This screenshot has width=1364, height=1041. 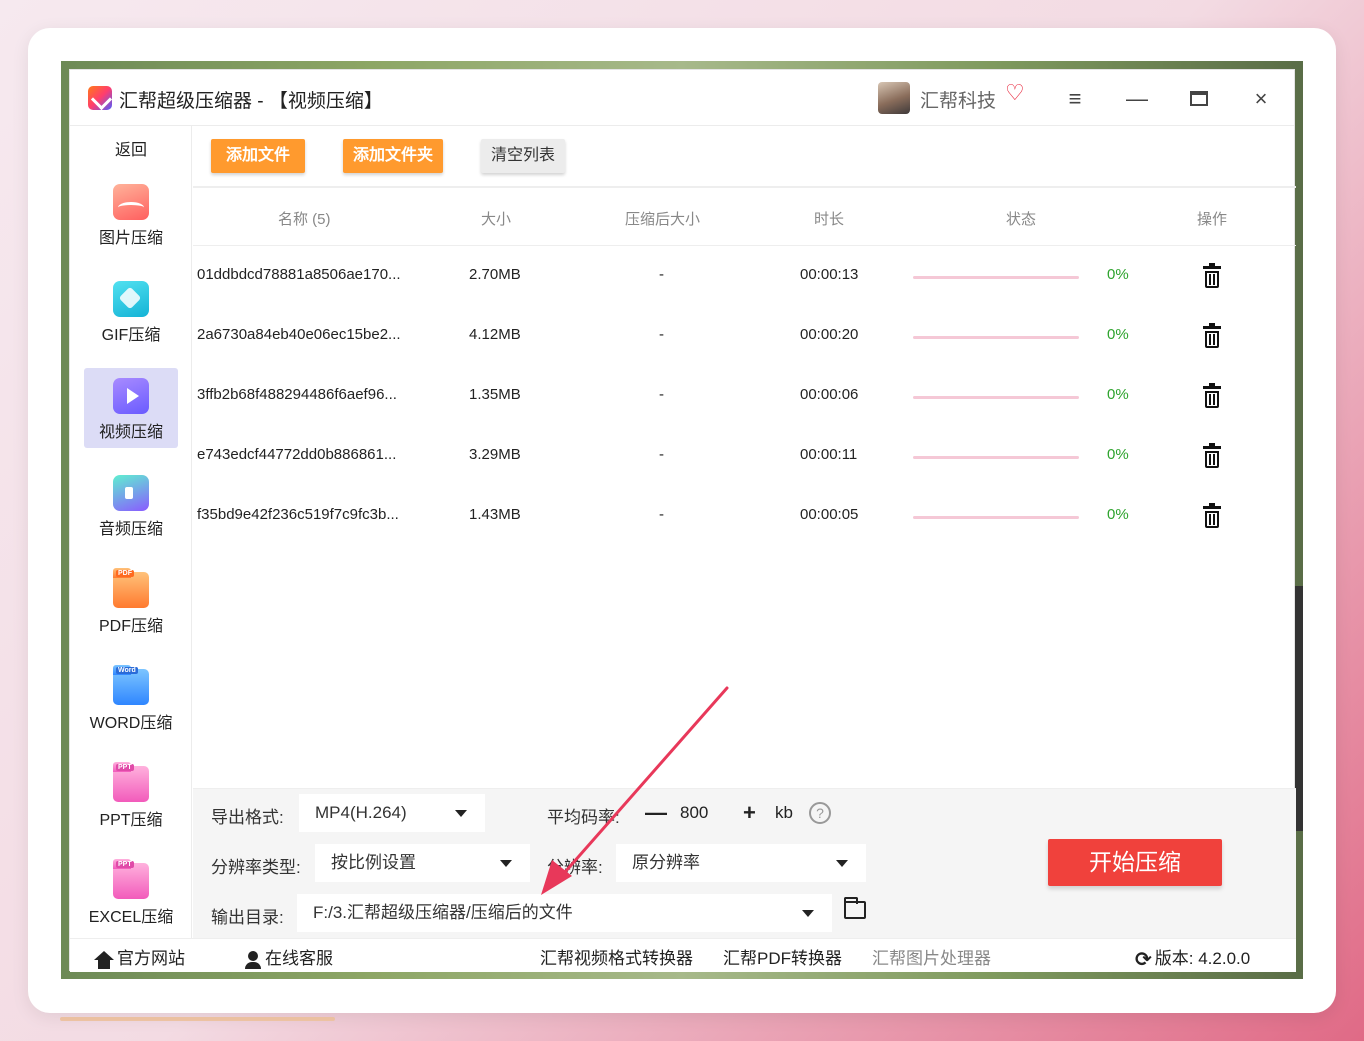 What do you see at coordinates (1199, 99) in the screenshot?
I see `maximize-icon` at bounding box center [1199, 99].